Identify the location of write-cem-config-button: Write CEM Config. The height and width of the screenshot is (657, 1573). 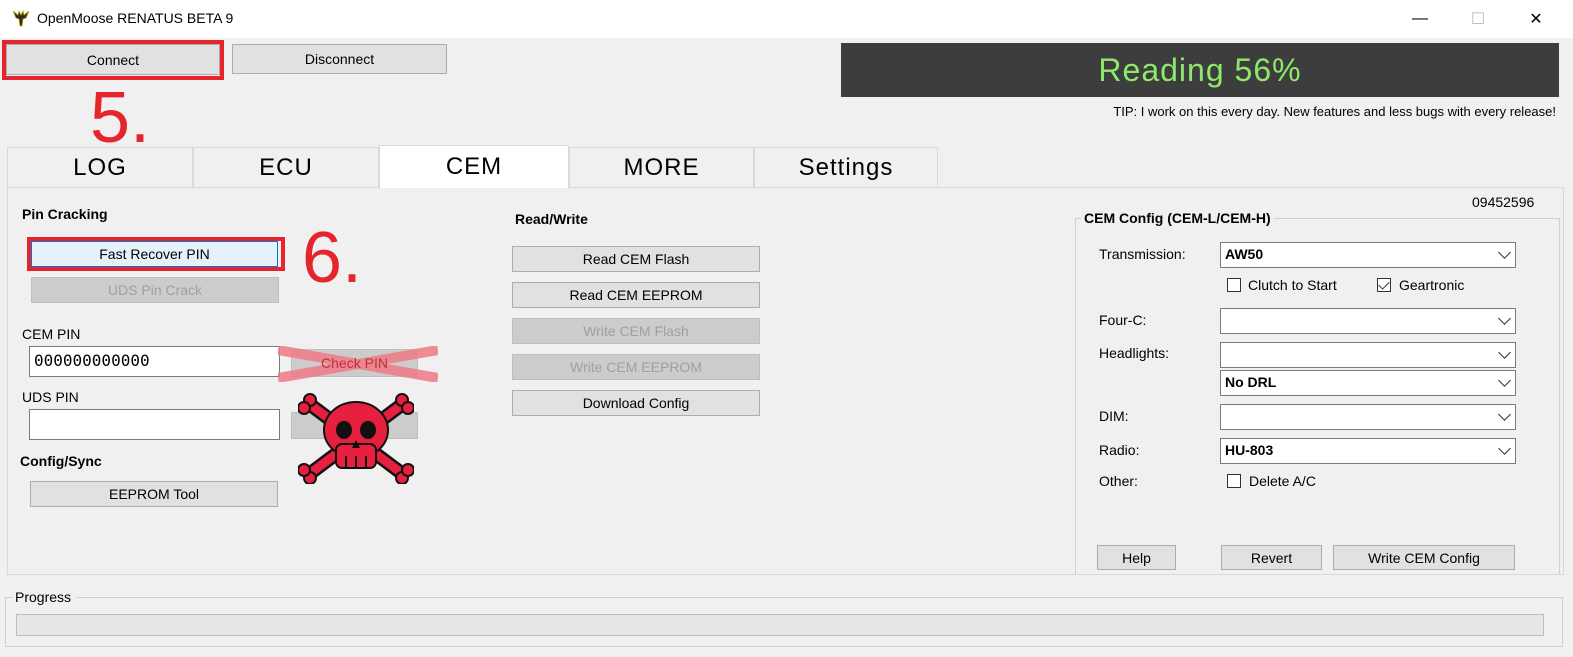
(1424, 557).